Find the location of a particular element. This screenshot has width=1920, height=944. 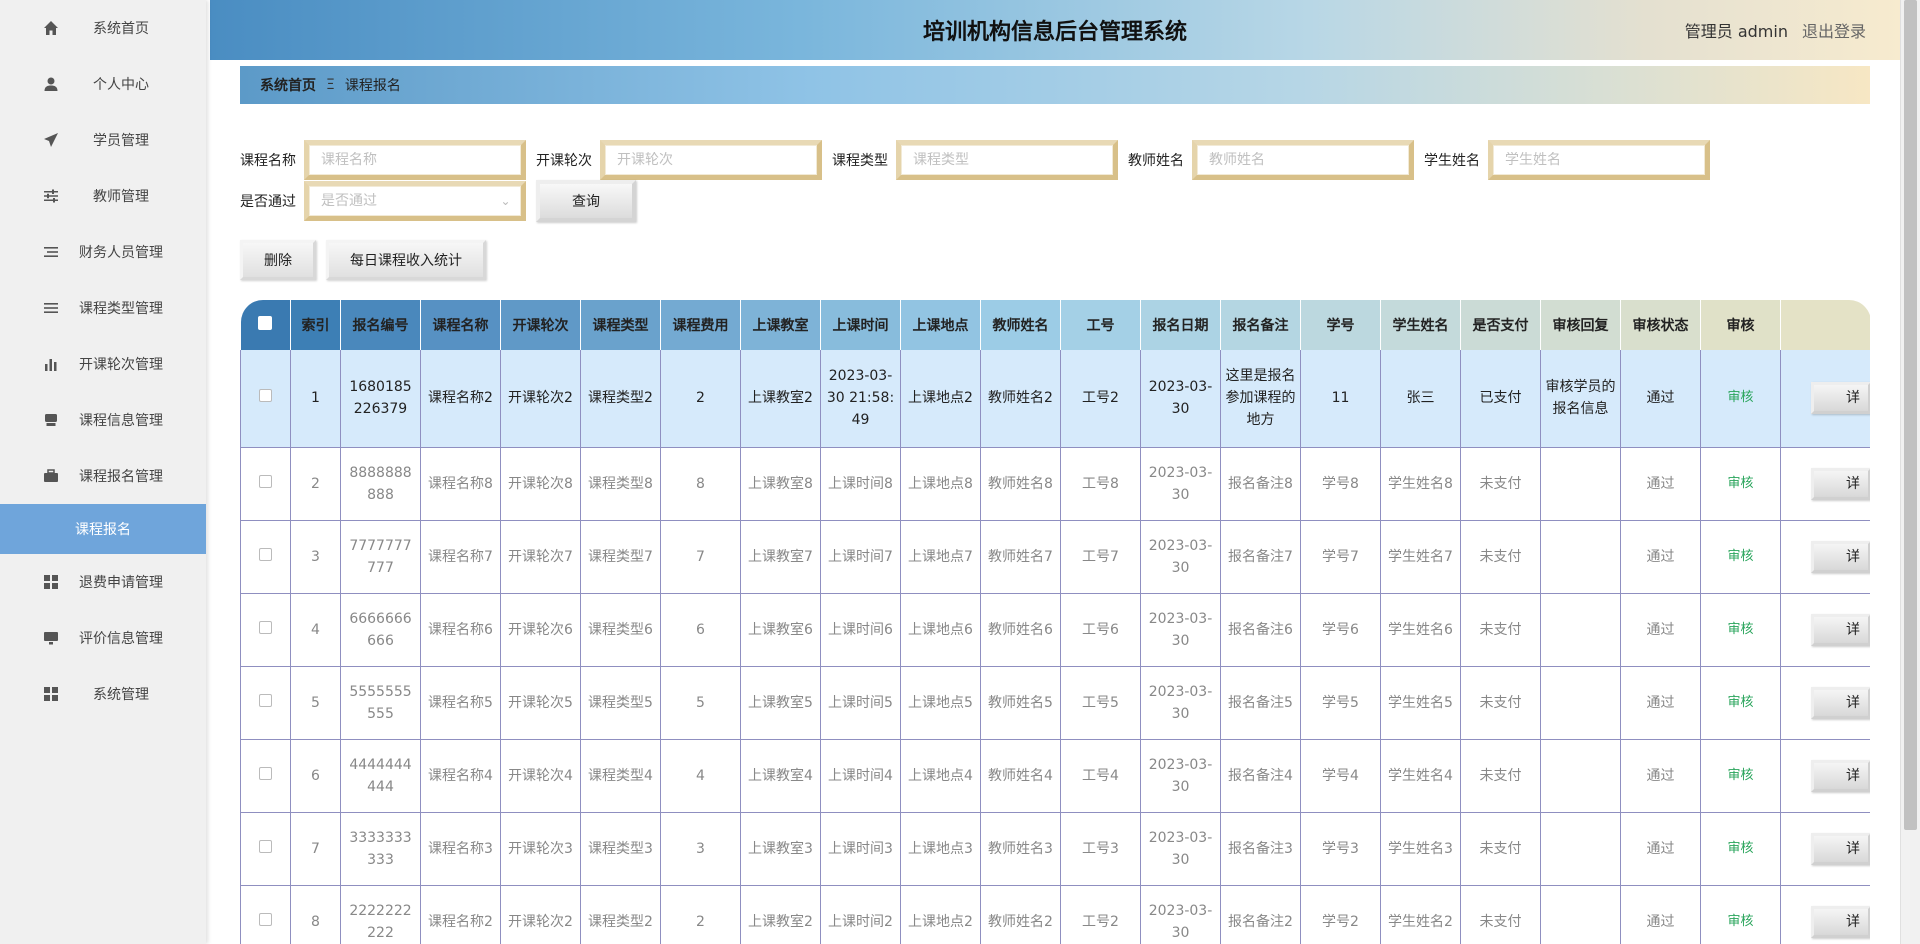

user-name: 管理员 admin is located at coordinates (1736, 31).